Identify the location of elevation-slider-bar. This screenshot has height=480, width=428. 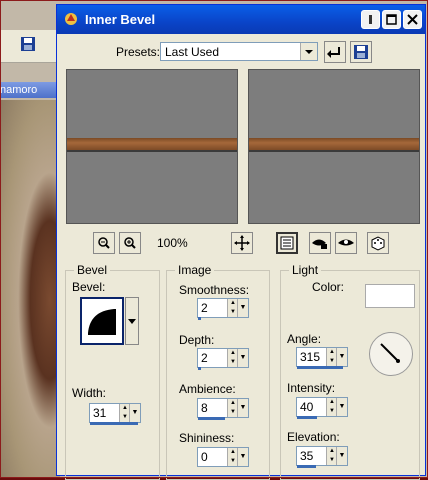
(306, 466).